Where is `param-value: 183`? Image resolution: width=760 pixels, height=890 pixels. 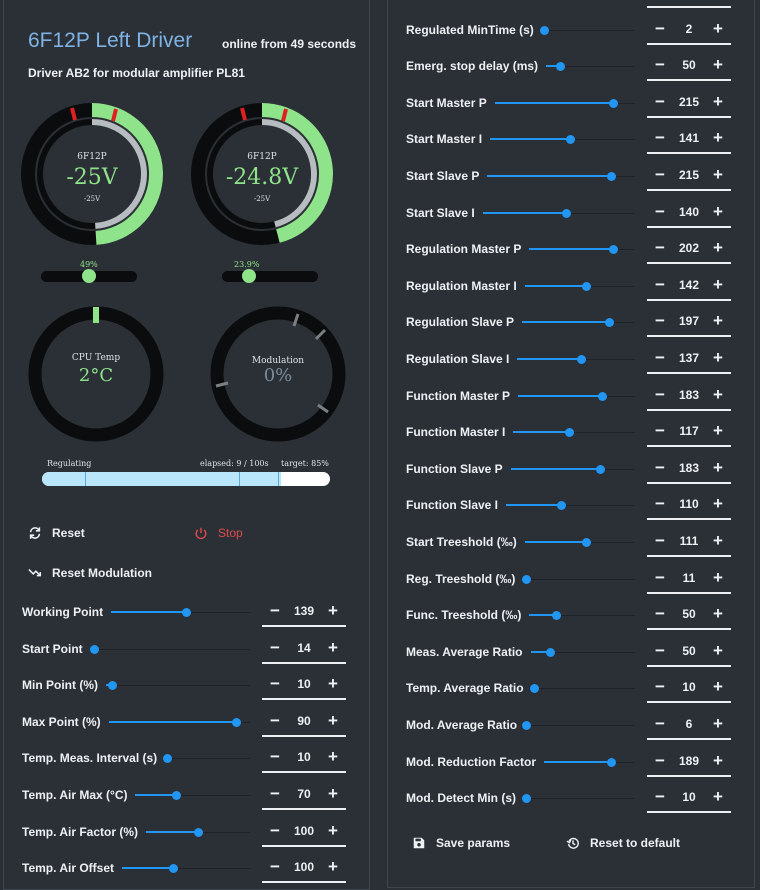
param-value: 183 is located at coordinates (689, 395).